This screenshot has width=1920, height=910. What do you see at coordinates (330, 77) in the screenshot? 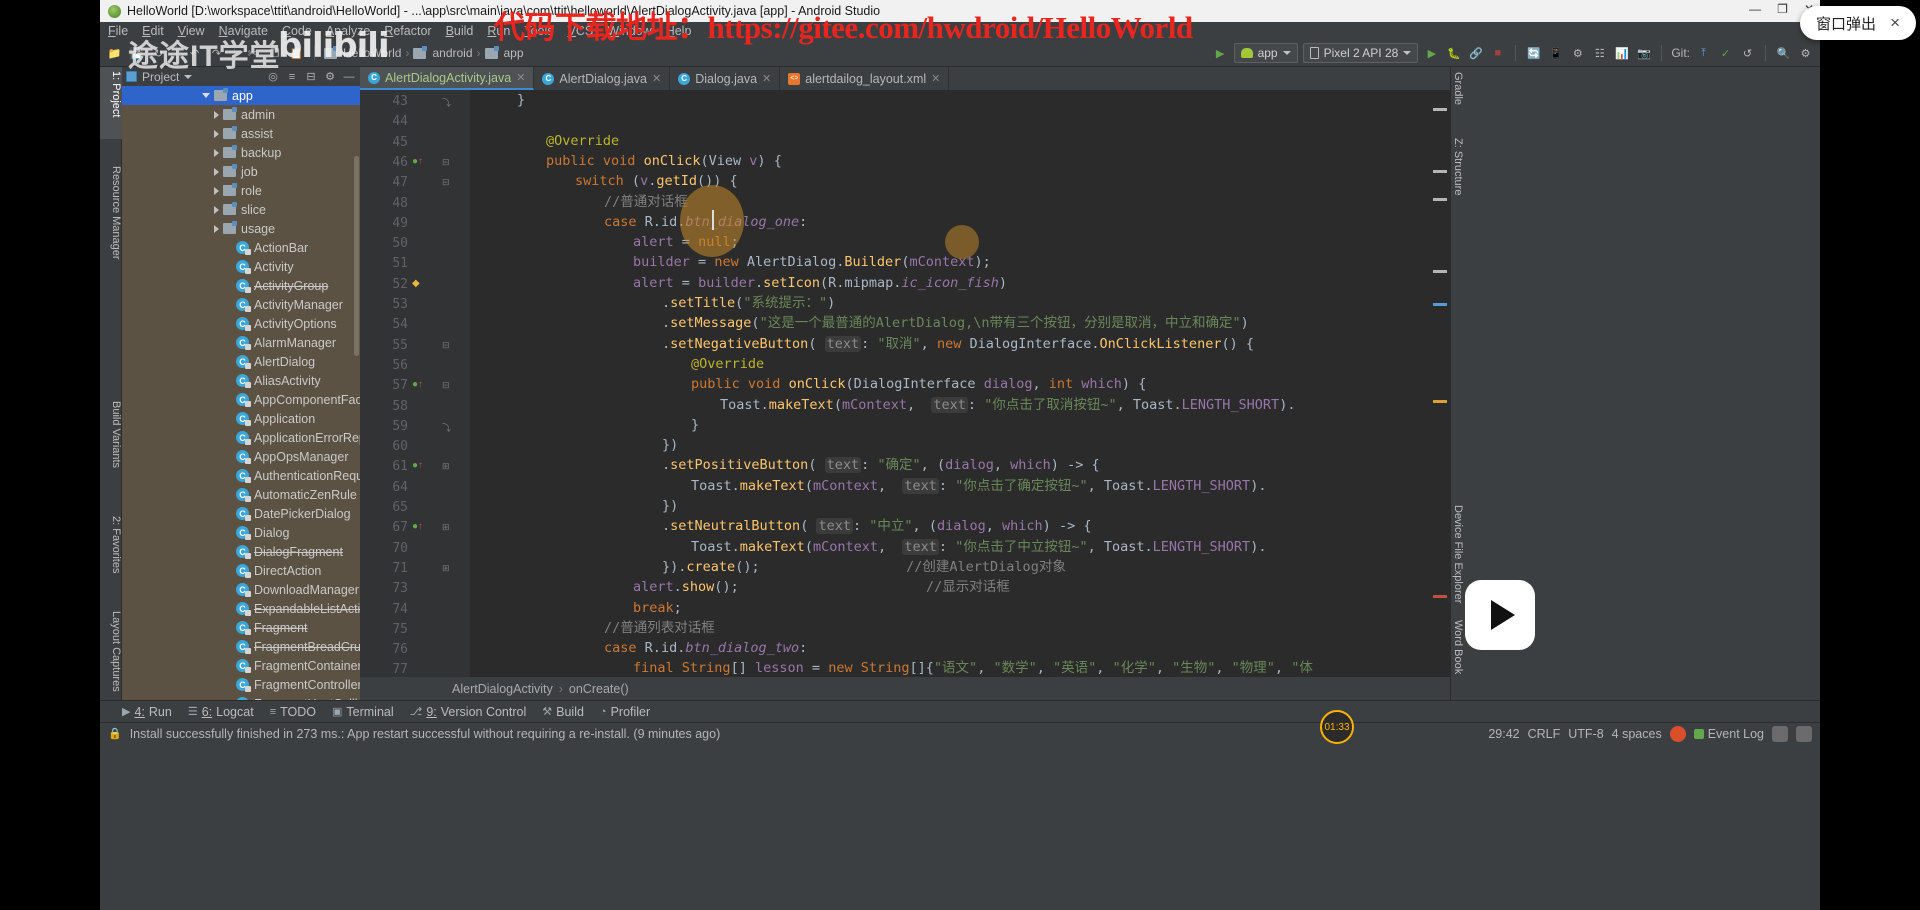
I see `project-settings-icon: ⚙` at bounding box center [330, 77].